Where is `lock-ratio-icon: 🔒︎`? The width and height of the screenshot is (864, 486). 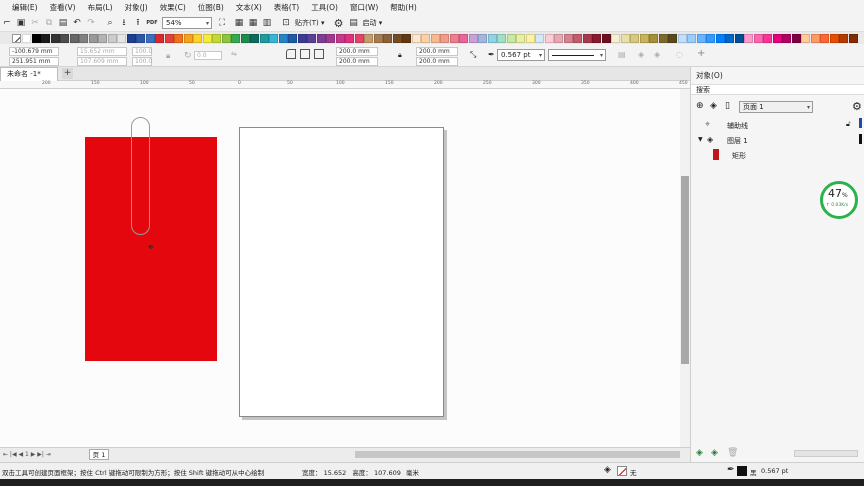 lock-ratio-icon: 🔒︎ is located at coordinates (168, 56).